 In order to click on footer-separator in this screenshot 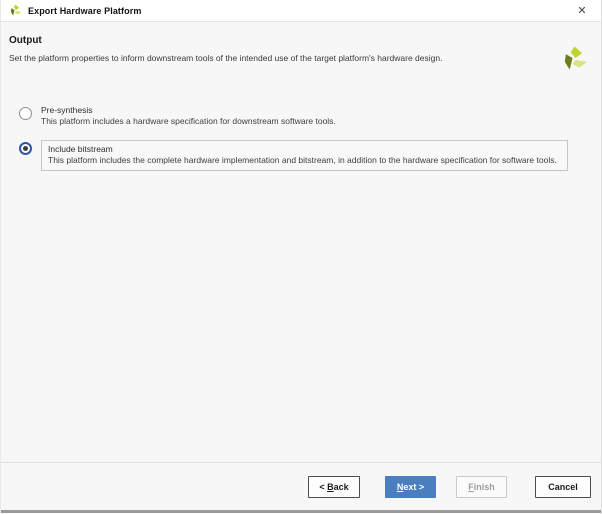, I will do `click(301, 462)`.